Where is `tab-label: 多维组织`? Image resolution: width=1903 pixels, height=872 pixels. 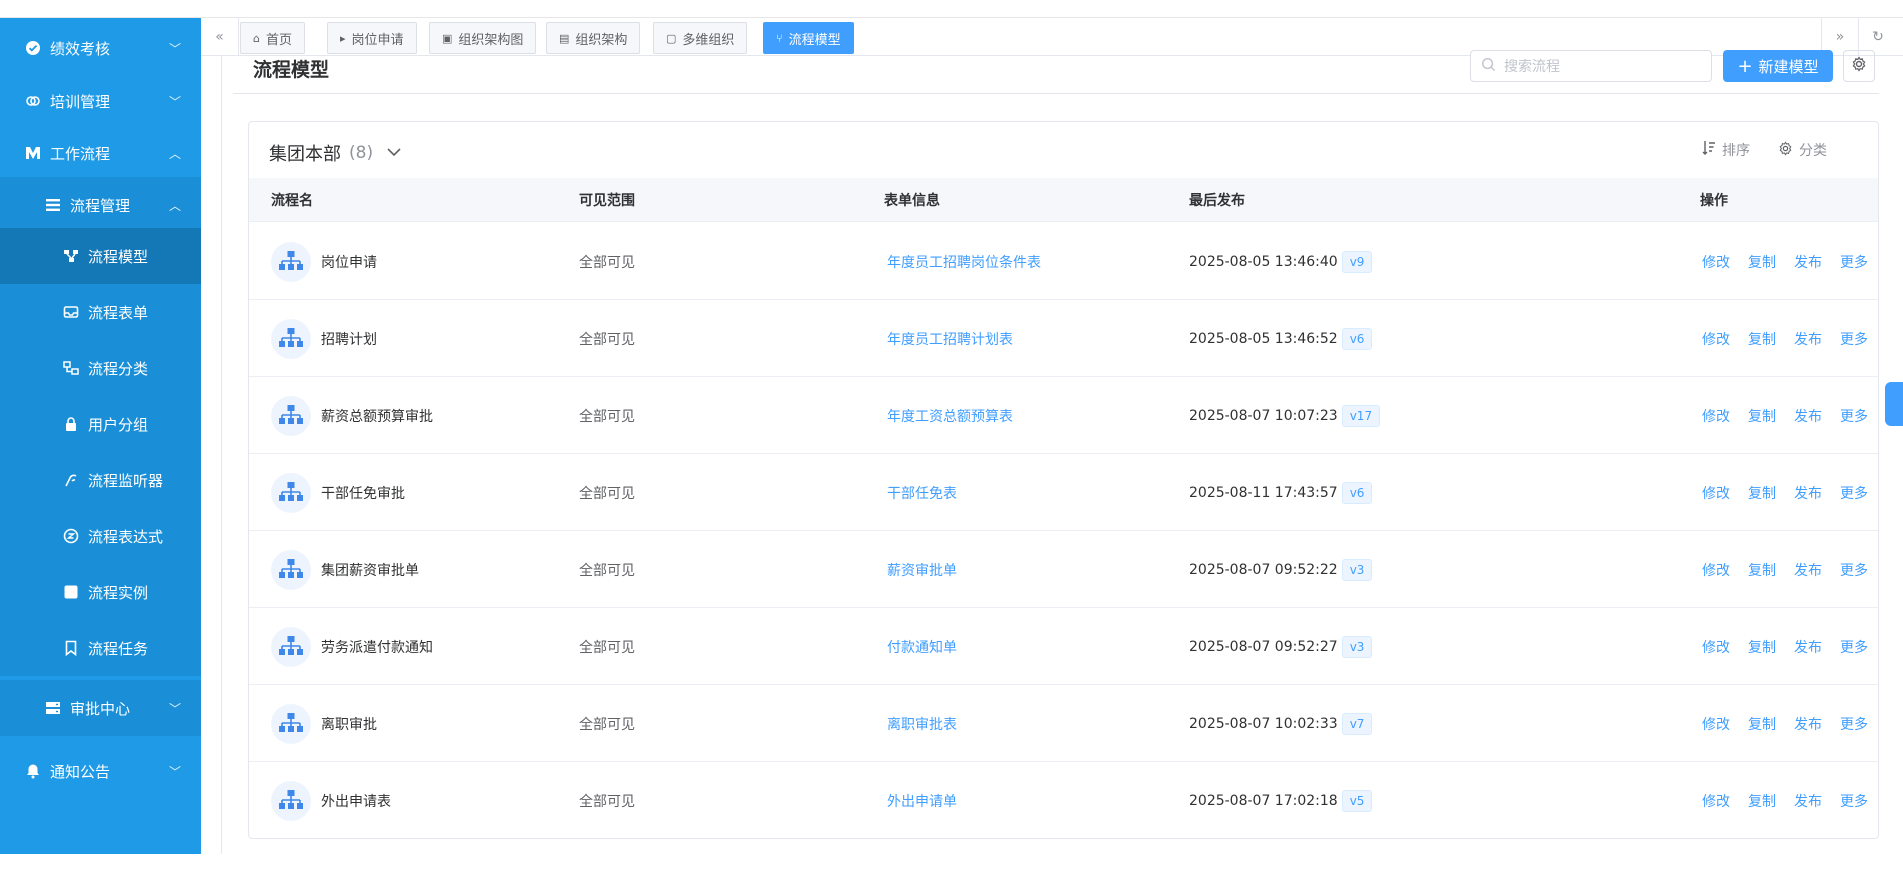
tab-label: 多维组织 is located at coordinates (708, 40).